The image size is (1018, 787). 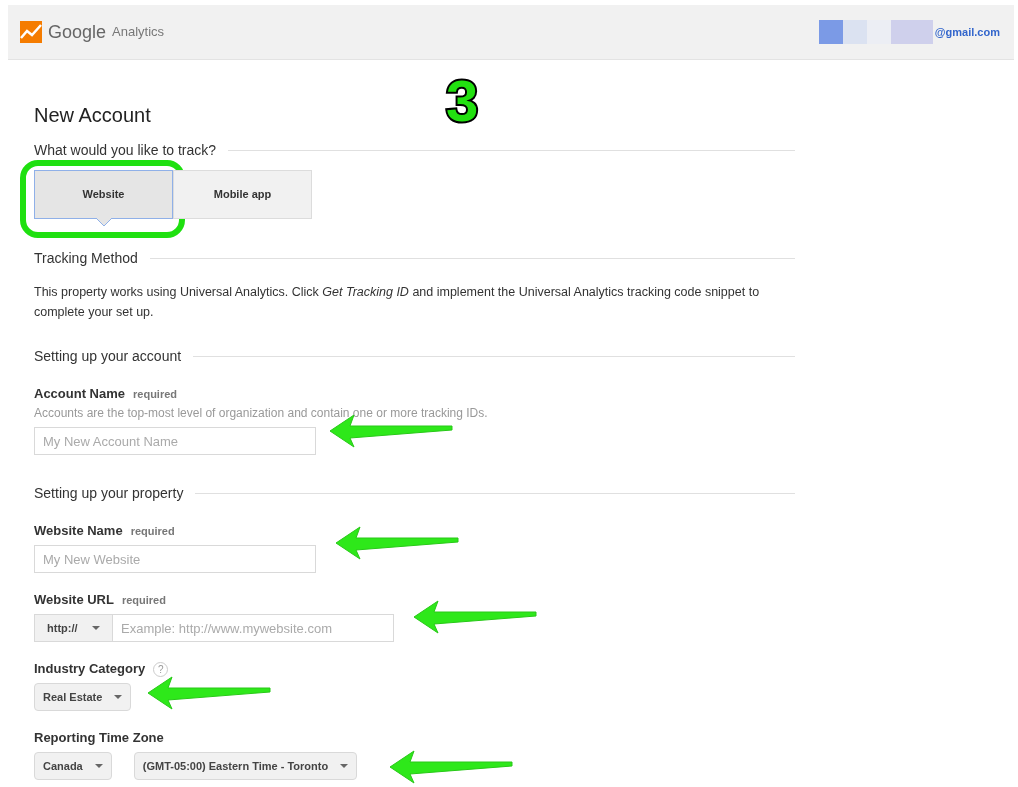 What do you see at coordinates (86, 258) in the screenshot?
I see `section-heading: Tracking Method` at bounding box center [86, 258].